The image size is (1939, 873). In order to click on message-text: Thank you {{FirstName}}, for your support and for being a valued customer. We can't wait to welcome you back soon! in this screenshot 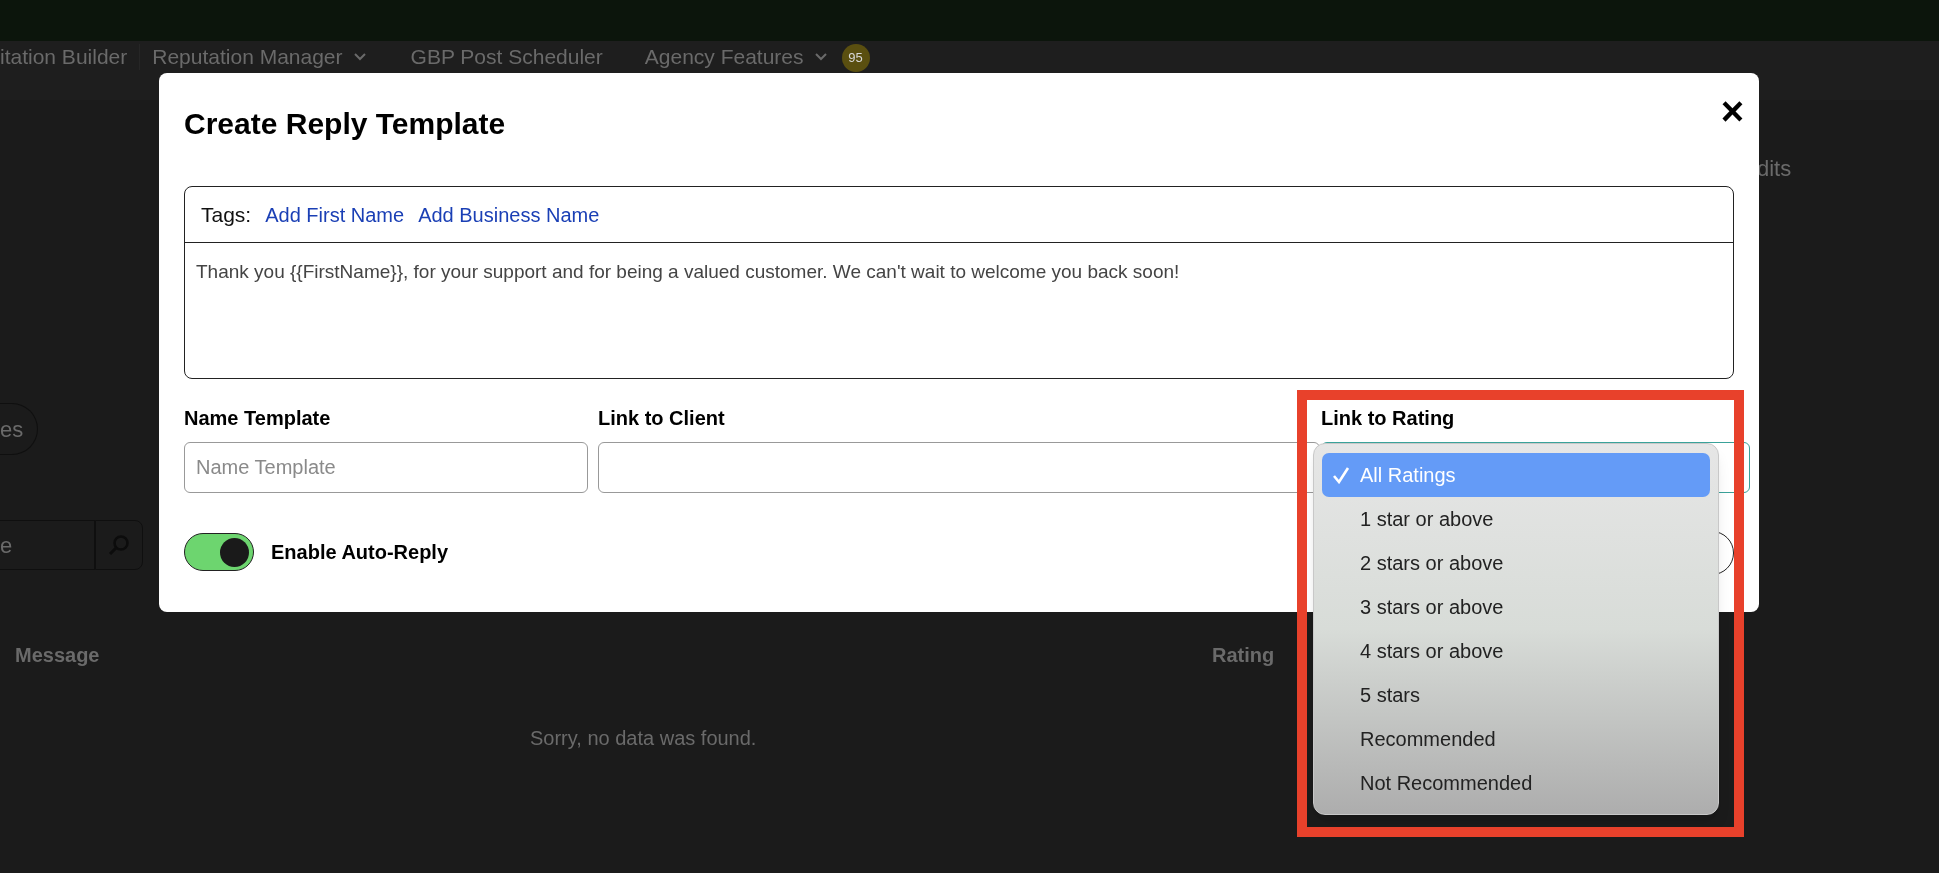, I will do `click(688, 272)`.